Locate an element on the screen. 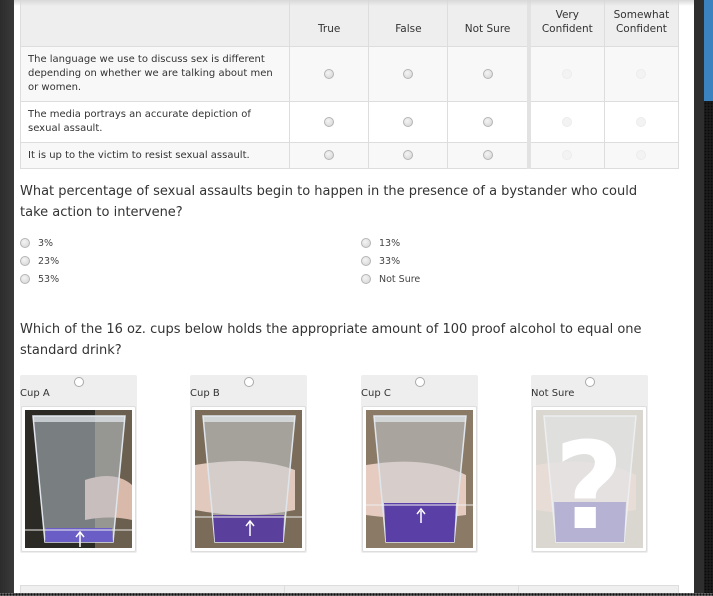 Image resolution: width=713 pixels, height=596 pixels. not-sure-image: ? is located at coordinates (589, 479).